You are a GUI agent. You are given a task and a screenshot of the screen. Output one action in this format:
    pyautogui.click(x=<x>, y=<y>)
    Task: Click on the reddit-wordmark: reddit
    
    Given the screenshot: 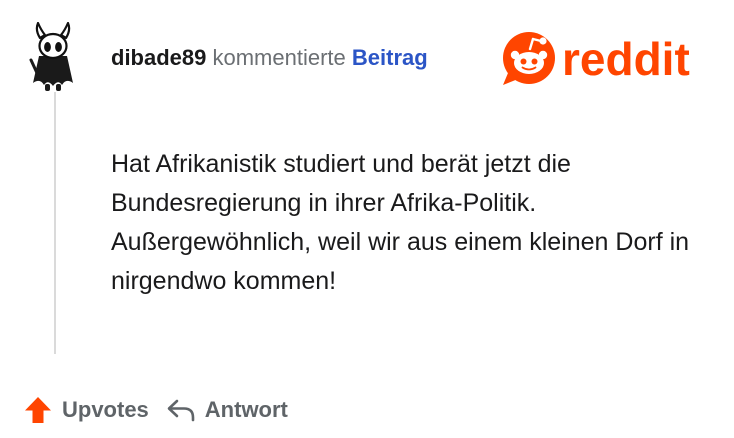 What is the action you would take?
    pyautogui.click(x=626, y=59)
    